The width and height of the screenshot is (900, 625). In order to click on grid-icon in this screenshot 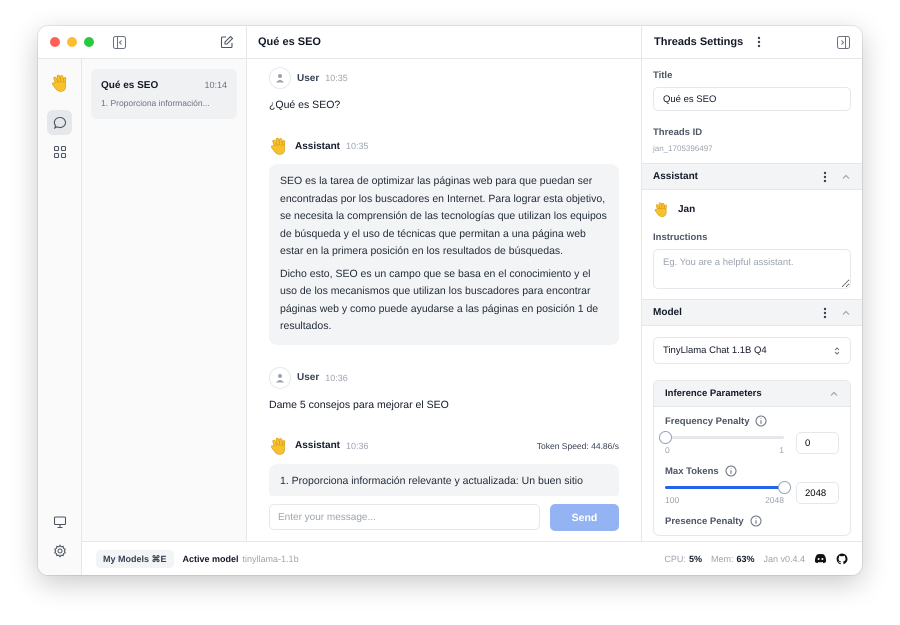, I will do `click(59, 151)`.